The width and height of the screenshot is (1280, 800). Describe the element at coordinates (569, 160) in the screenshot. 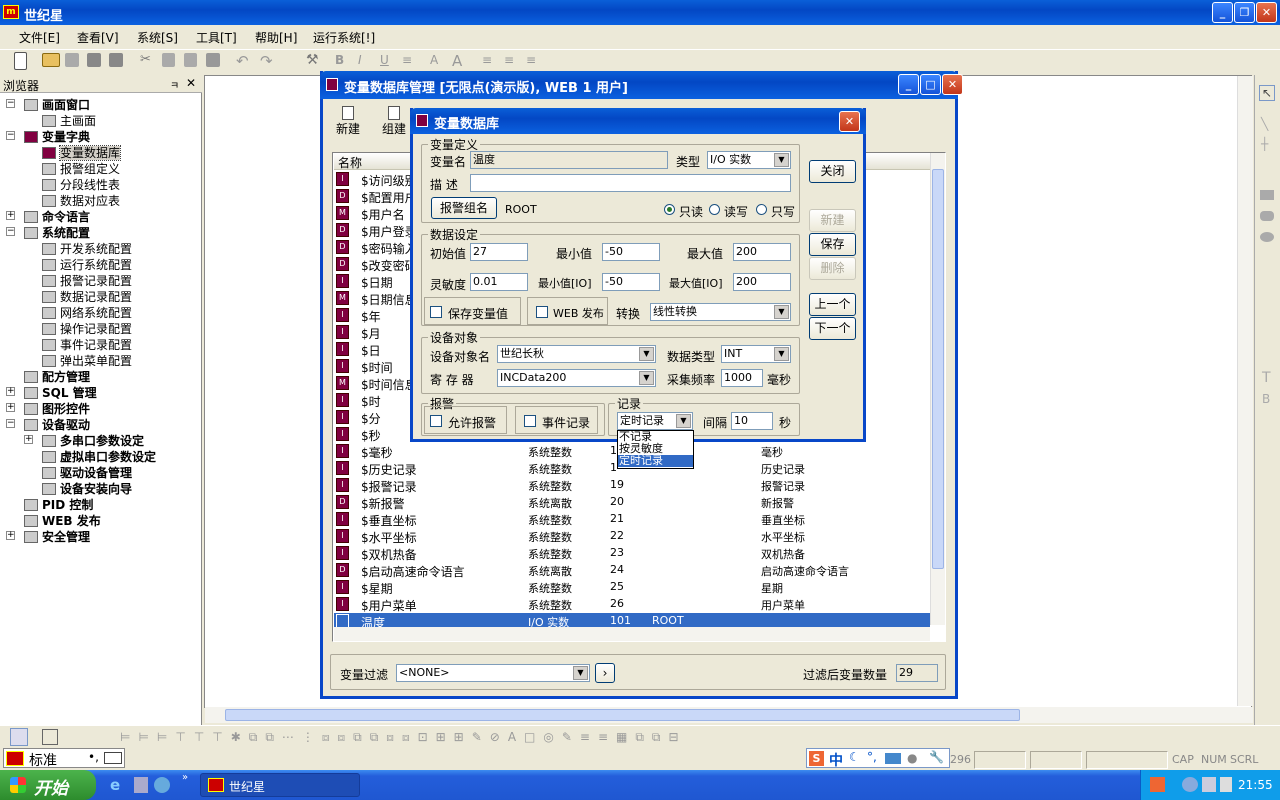

I see `var-name-field: 温度` at that location.